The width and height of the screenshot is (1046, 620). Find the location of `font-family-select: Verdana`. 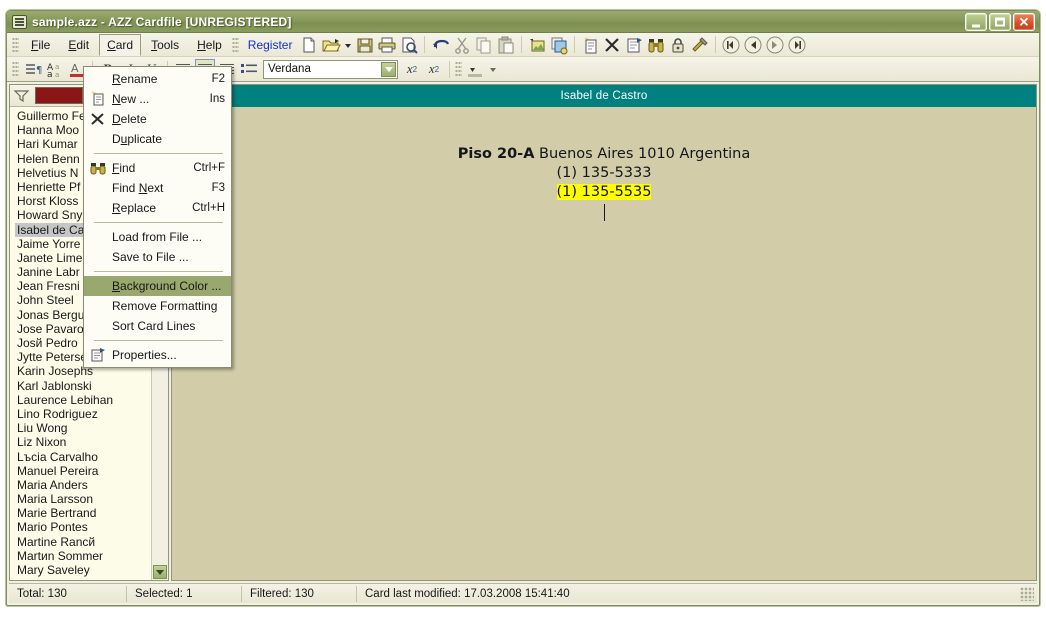

font-family-select: Verdana is located at coordinates (330, 69).